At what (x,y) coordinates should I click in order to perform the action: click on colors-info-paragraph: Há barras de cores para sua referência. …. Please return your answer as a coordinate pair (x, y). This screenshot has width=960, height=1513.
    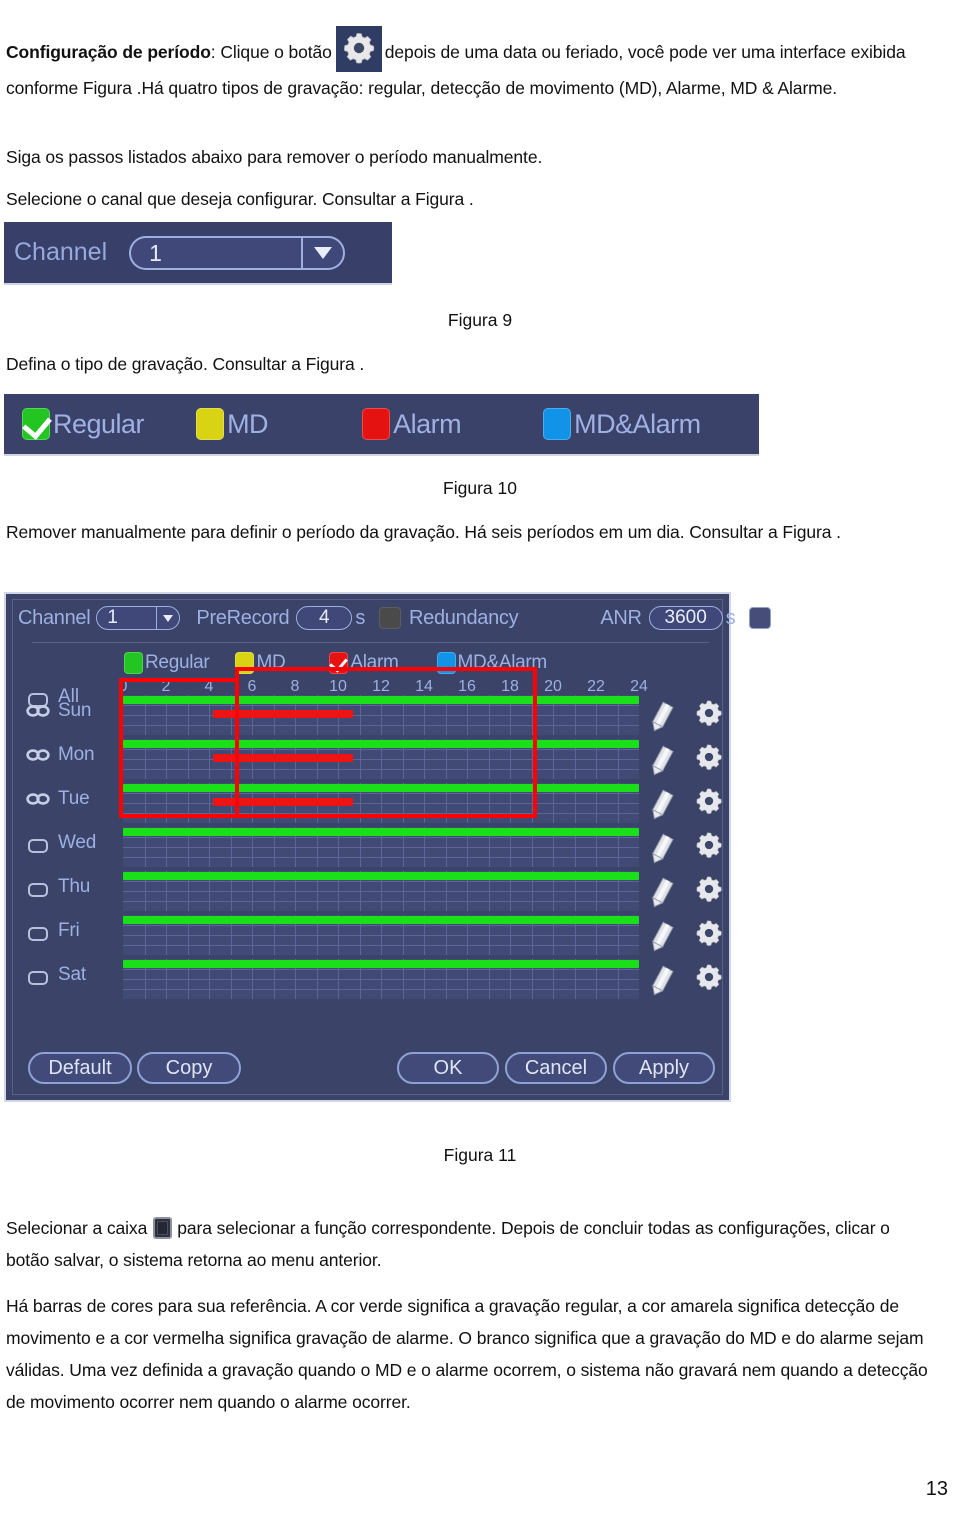
    Looking at the image, I should click on (467, 1354).